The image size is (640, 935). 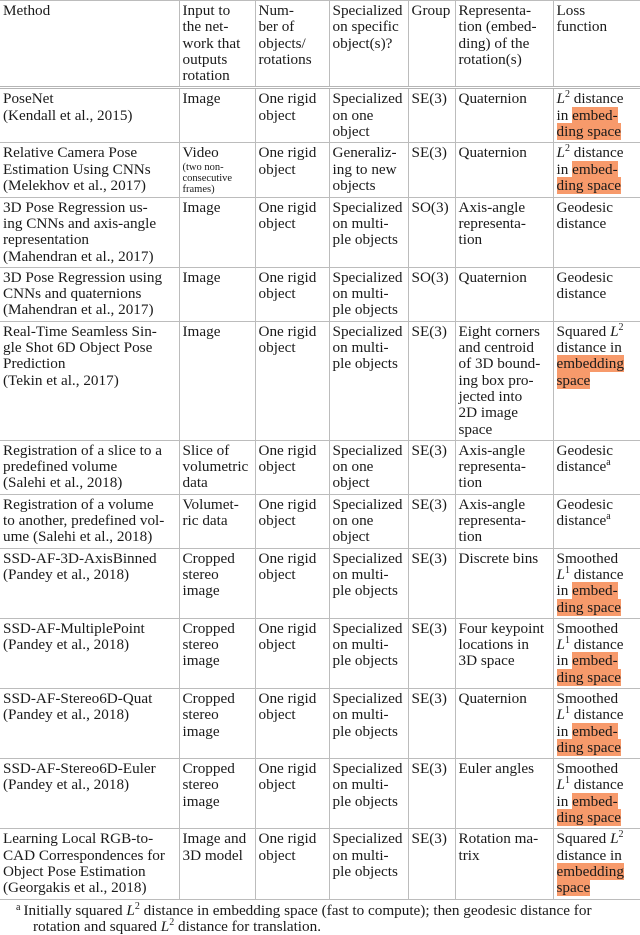 I want to click on cell-representation: Quaternion, so click(x=504, y=115).